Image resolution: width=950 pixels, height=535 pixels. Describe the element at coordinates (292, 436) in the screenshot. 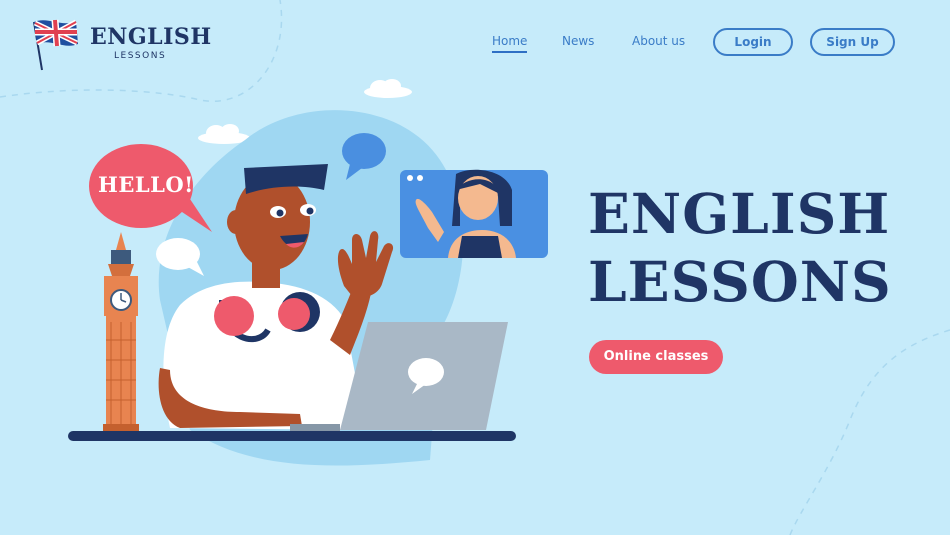

I see `desk` at that location.